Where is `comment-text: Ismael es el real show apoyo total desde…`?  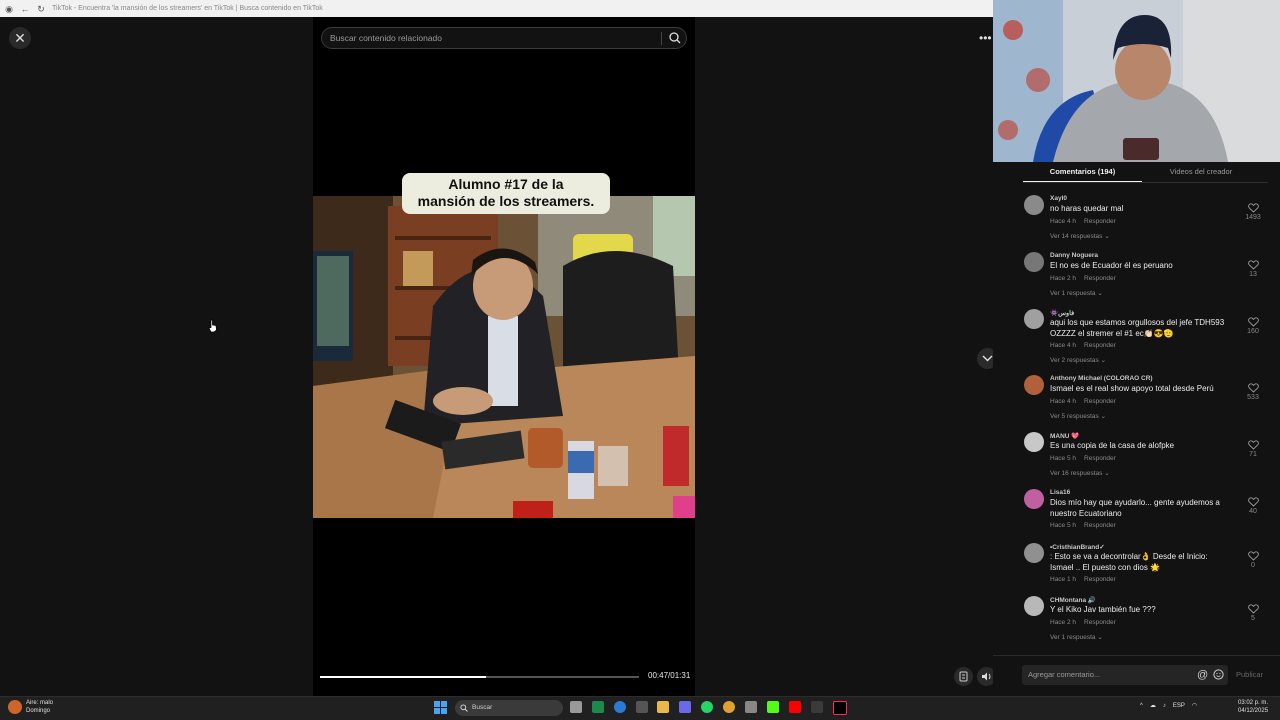 comment-text: Ismael es el real show apoyo total desde… is located at coordinates (1132, 388).